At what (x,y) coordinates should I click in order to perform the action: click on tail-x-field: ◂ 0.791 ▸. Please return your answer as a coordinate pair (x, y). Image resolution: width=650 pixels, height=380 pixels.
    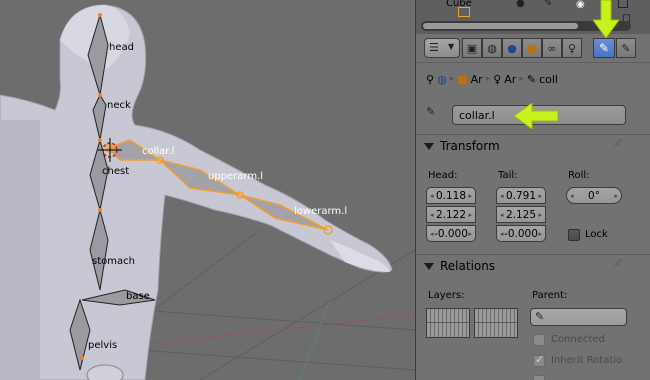
    Looking at the image, I should click on (521, 195).